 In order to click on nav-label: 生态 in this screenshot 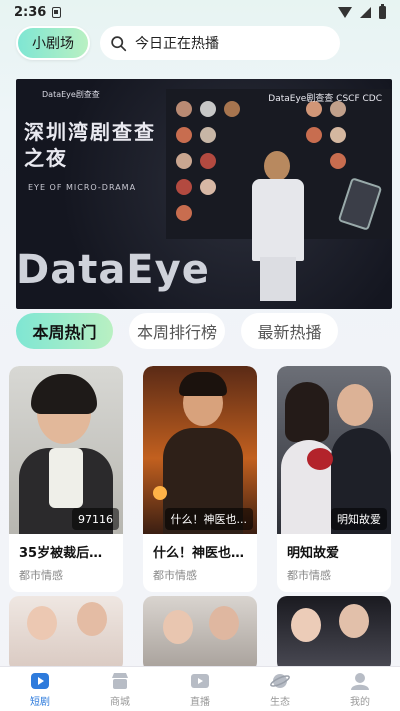, I will do `click(280, 702)`.